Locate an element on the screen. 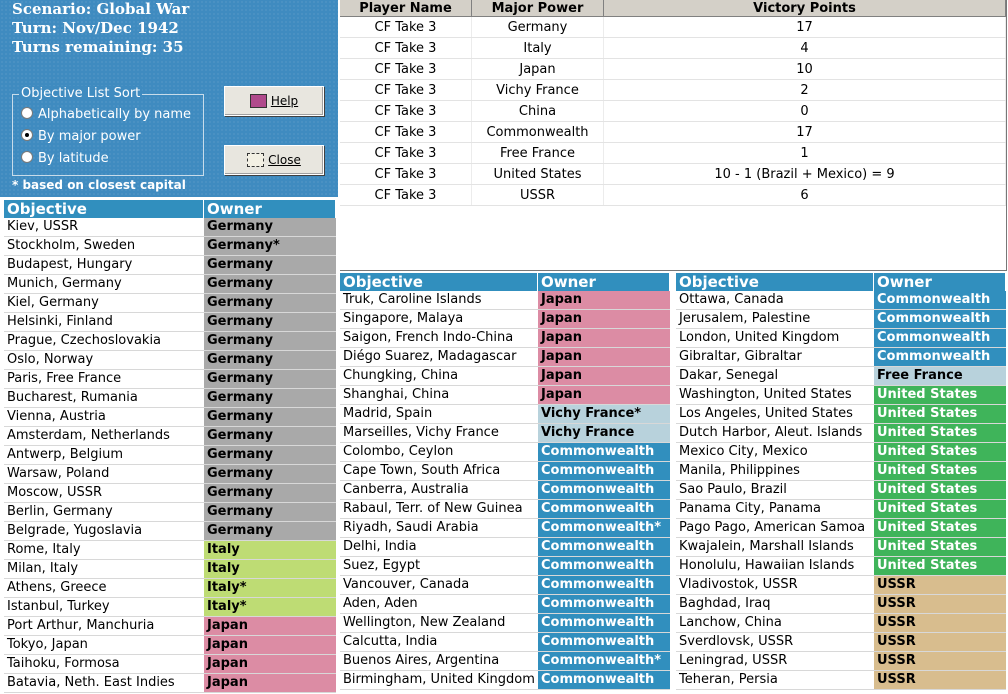  player-name-column-header: Player Name is located at coordinates (406, 8).